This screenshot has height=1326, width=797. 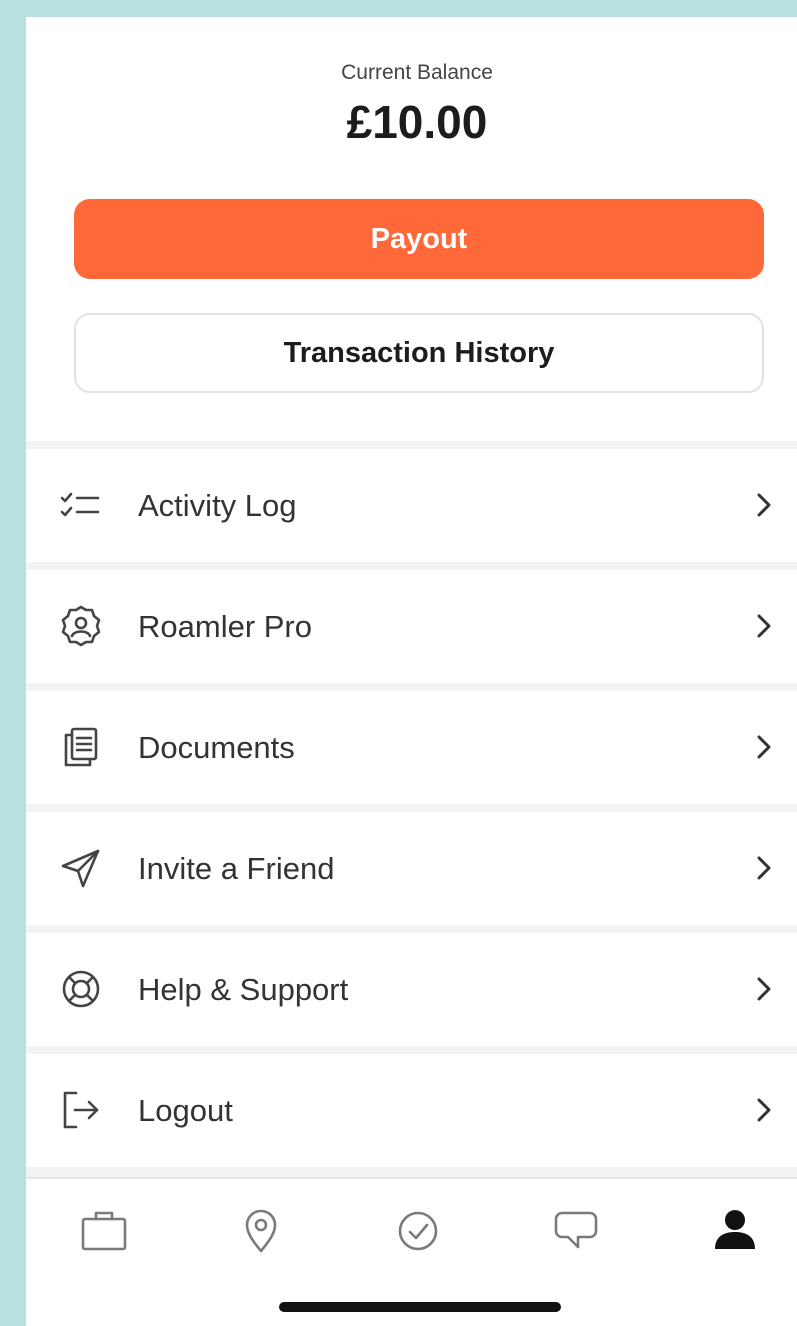 I want to click on home-indicator, so click(x=420, y=1307).